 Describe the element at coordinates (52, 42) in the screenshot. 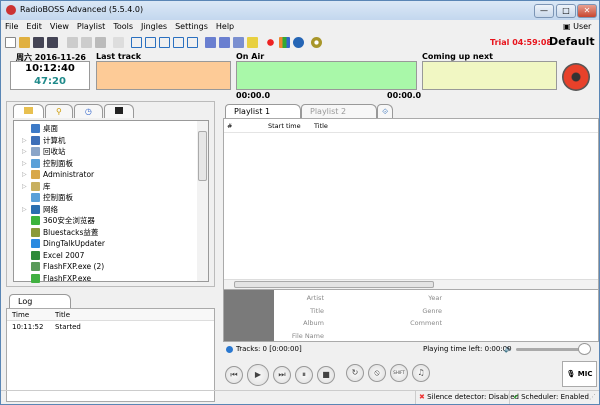

I see `save-as-icon` at that location.